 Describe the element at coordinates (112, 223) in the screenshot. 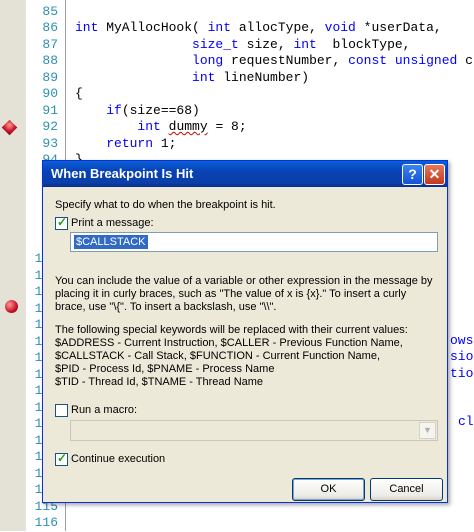

I see `print-message-label: Print a message:` at that location.